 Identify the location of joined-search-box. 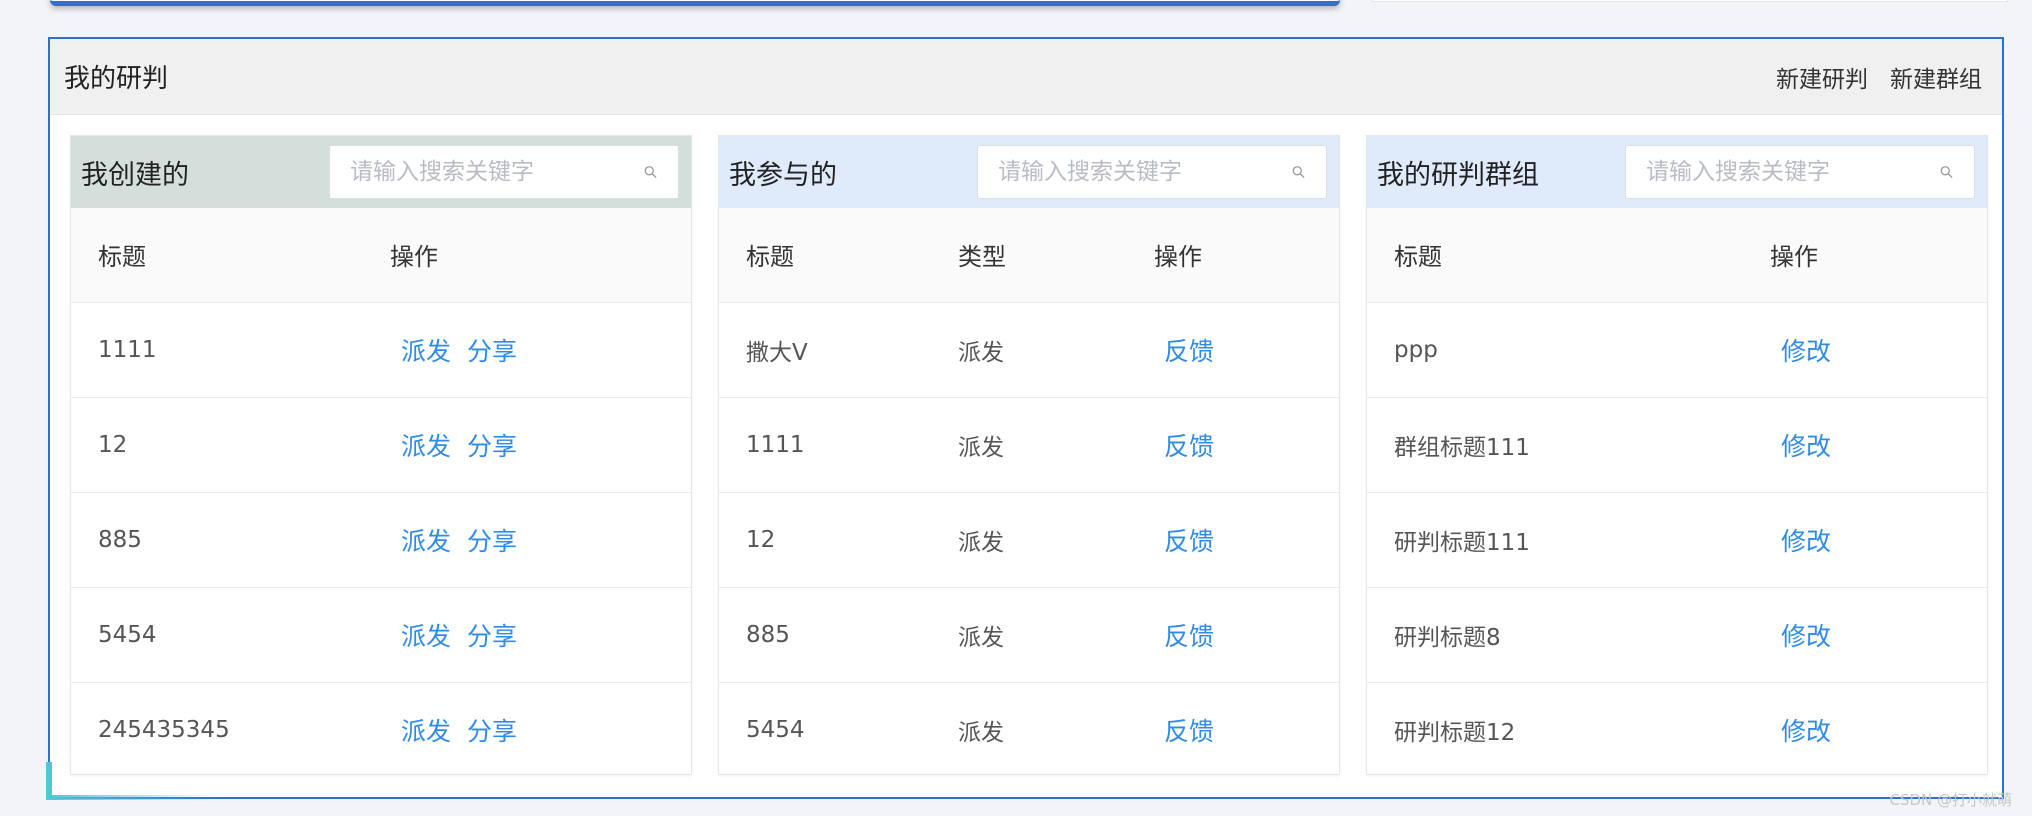
(1152, 172).